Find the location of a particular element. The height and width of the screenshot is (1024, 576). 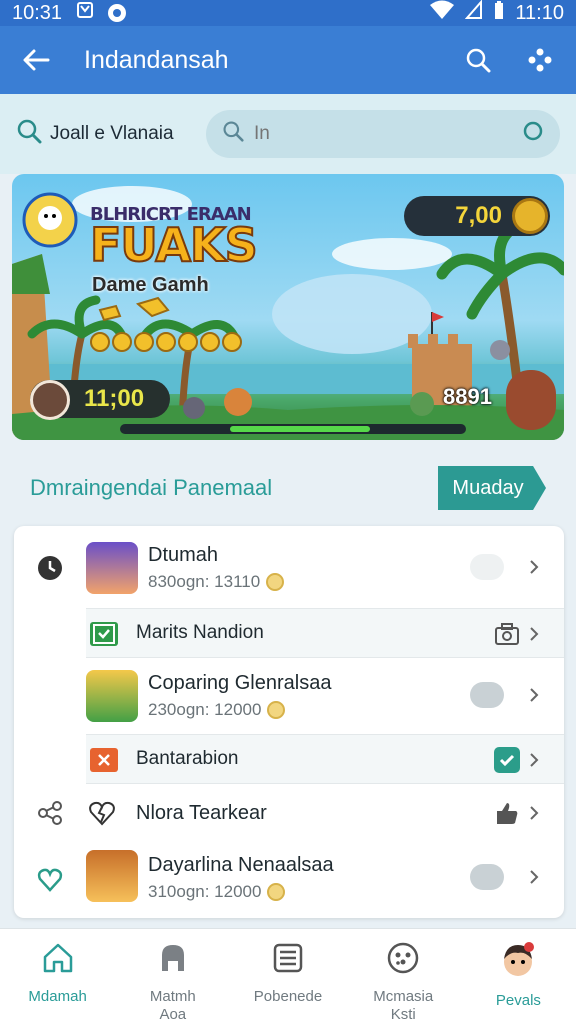

clock-icon is located at coordinates (50, 568).